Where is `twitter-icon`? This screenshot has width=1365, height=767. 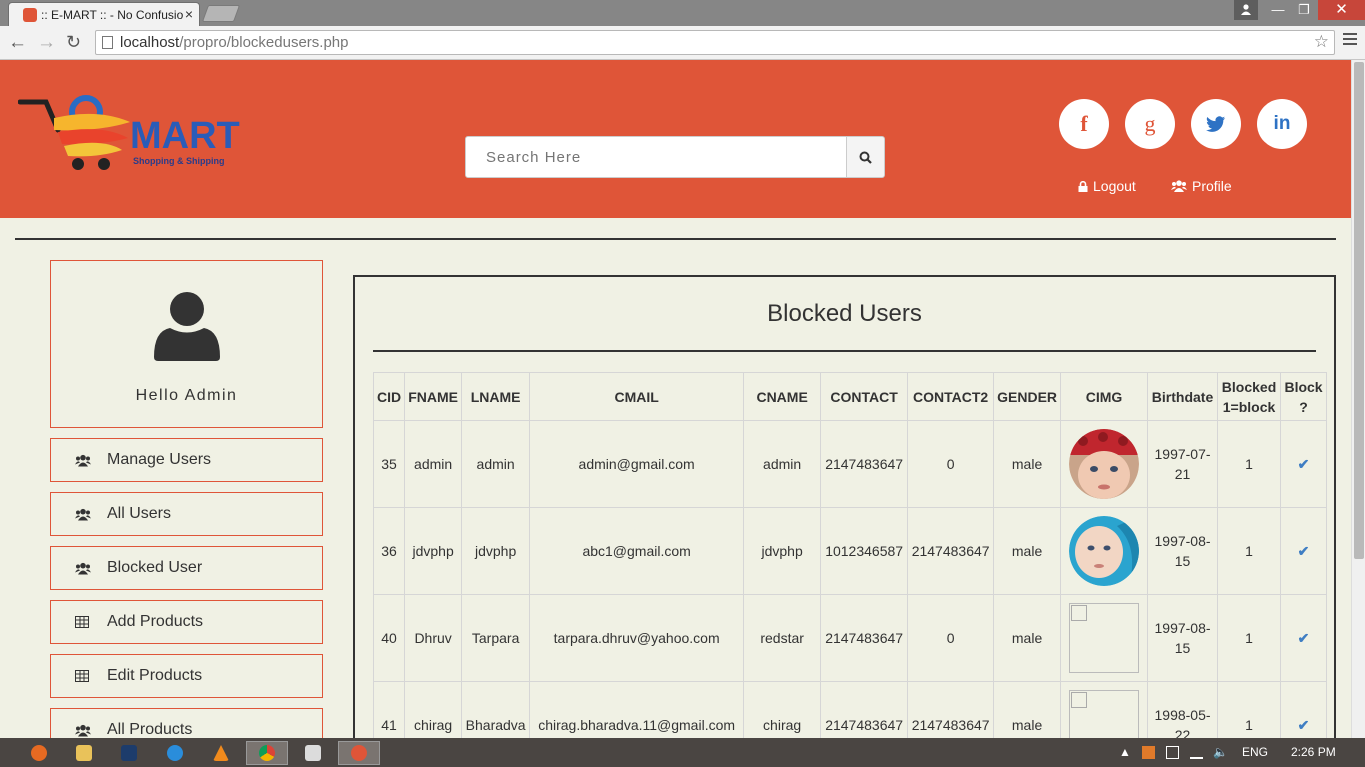 twitter-icon is located at coordinates (1216, 124).